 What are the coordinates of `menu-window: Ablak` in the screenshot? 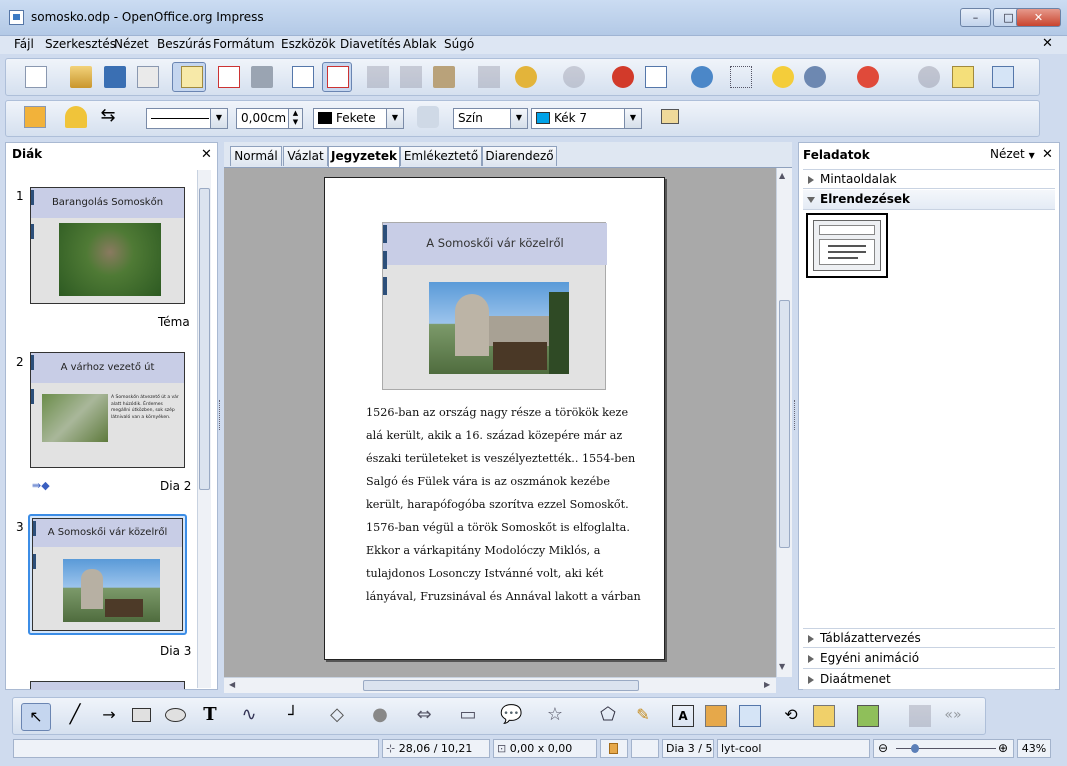 It's located at (419, 44).